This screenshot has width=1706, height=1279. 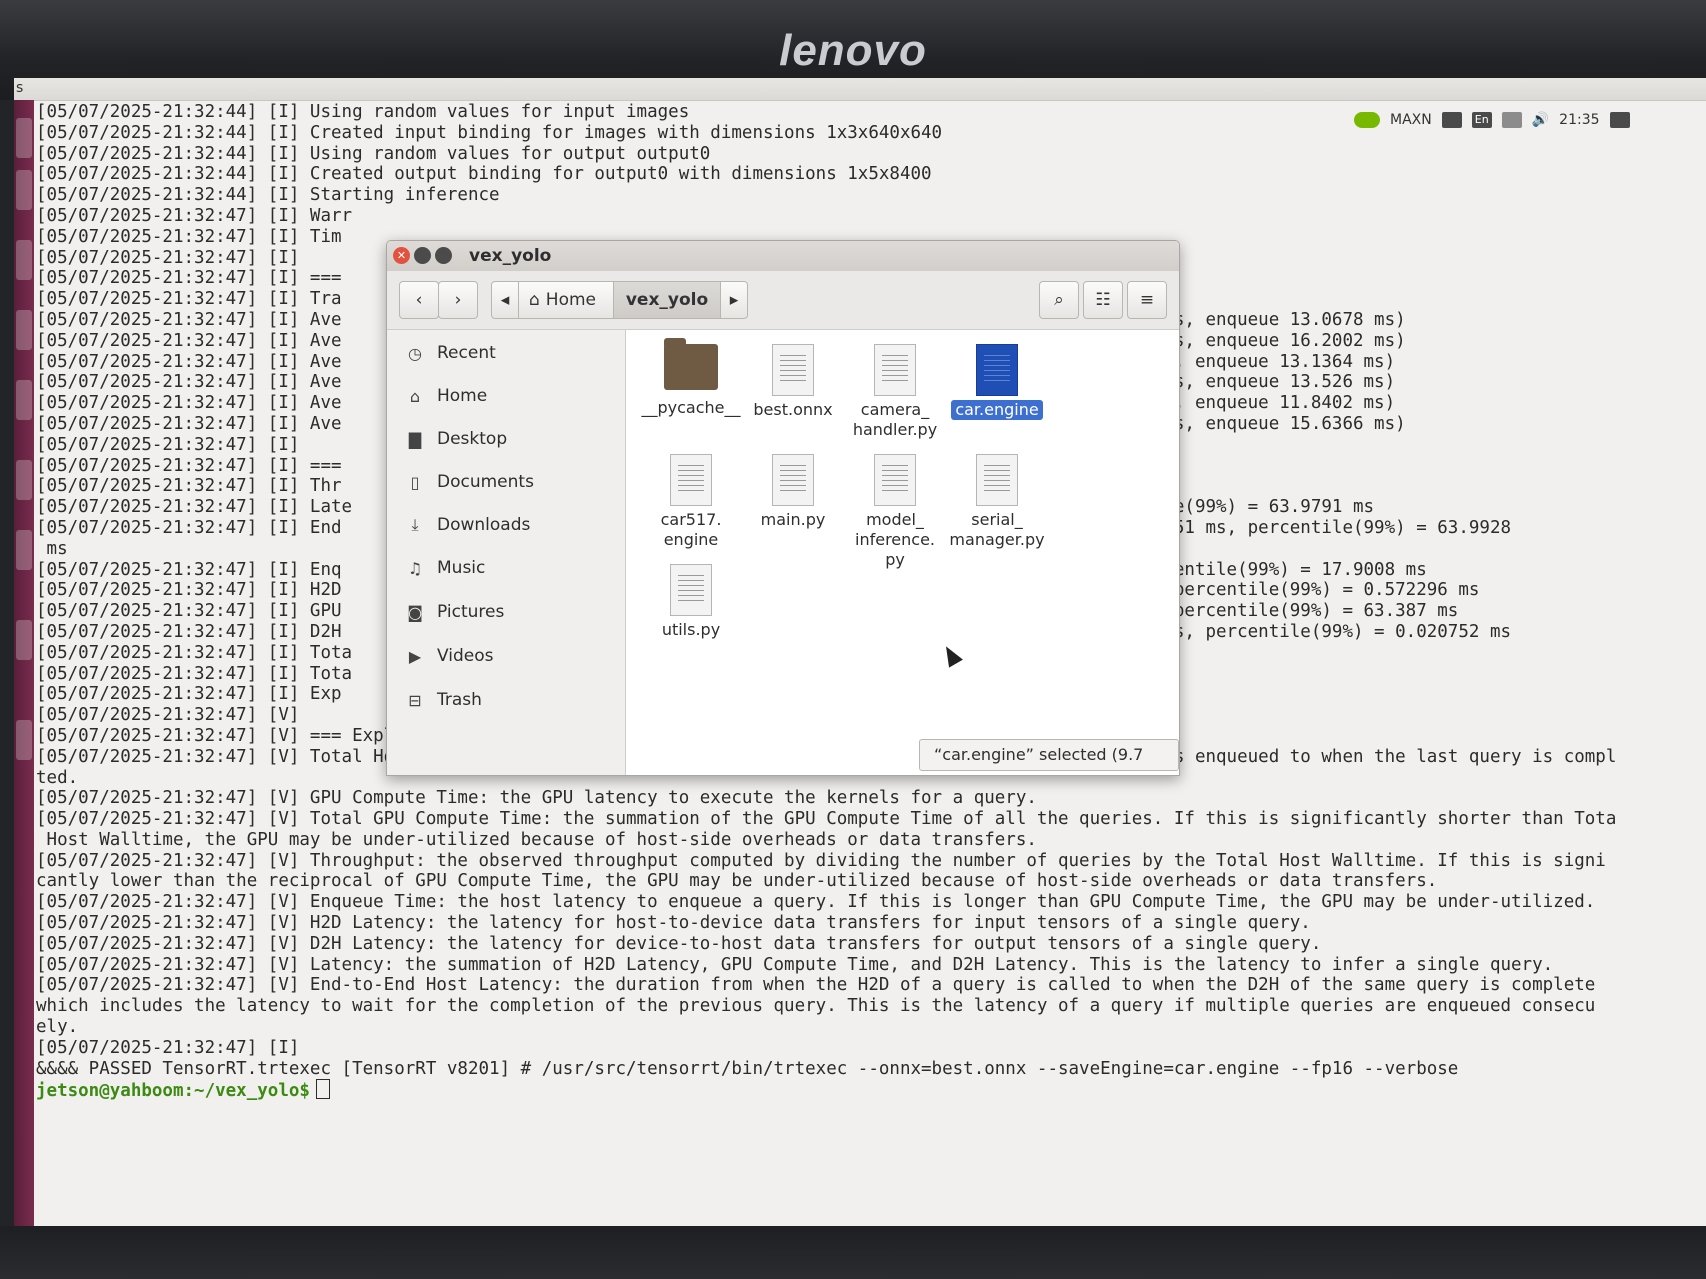 What do you see at coordinates (691, 502) in the screenshot?
I see `file-item: car517. engine` at bounding box center [691, 502].